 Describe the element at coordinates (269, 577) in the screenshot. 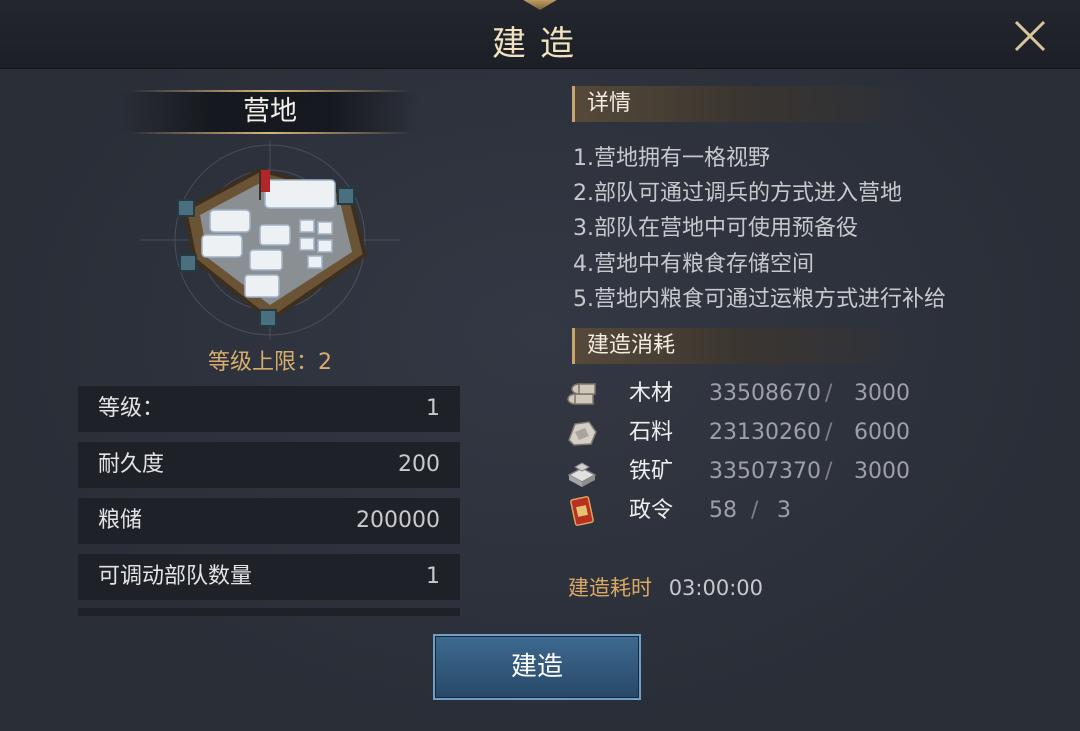

I see `stat-row-troop-count: 可调动部队数量 1` at that location.